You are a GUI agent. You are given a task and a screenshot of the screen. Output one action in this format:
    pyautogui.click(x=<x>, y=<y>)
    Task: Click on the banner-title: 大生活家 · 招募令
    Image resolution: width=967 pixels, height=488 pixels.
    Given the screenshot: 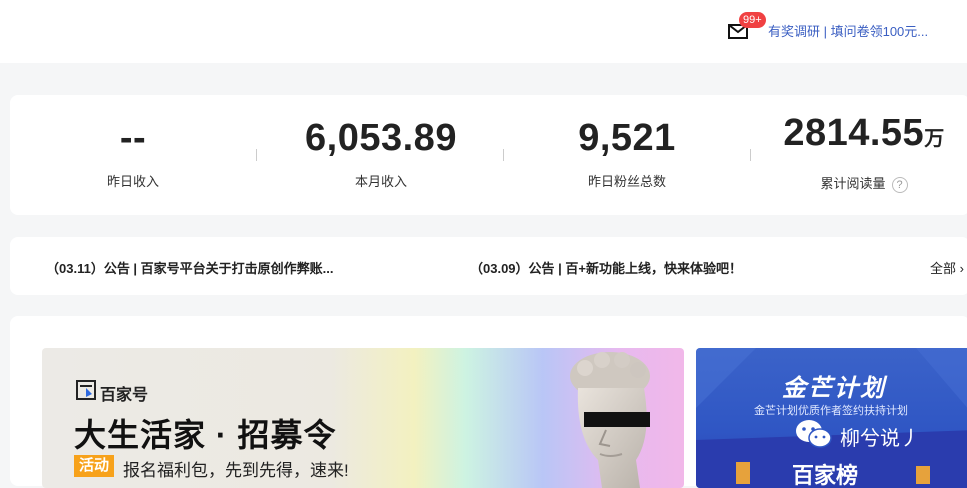 What is the action you would take?
    pyautogui.click(x=205, y=435)
    